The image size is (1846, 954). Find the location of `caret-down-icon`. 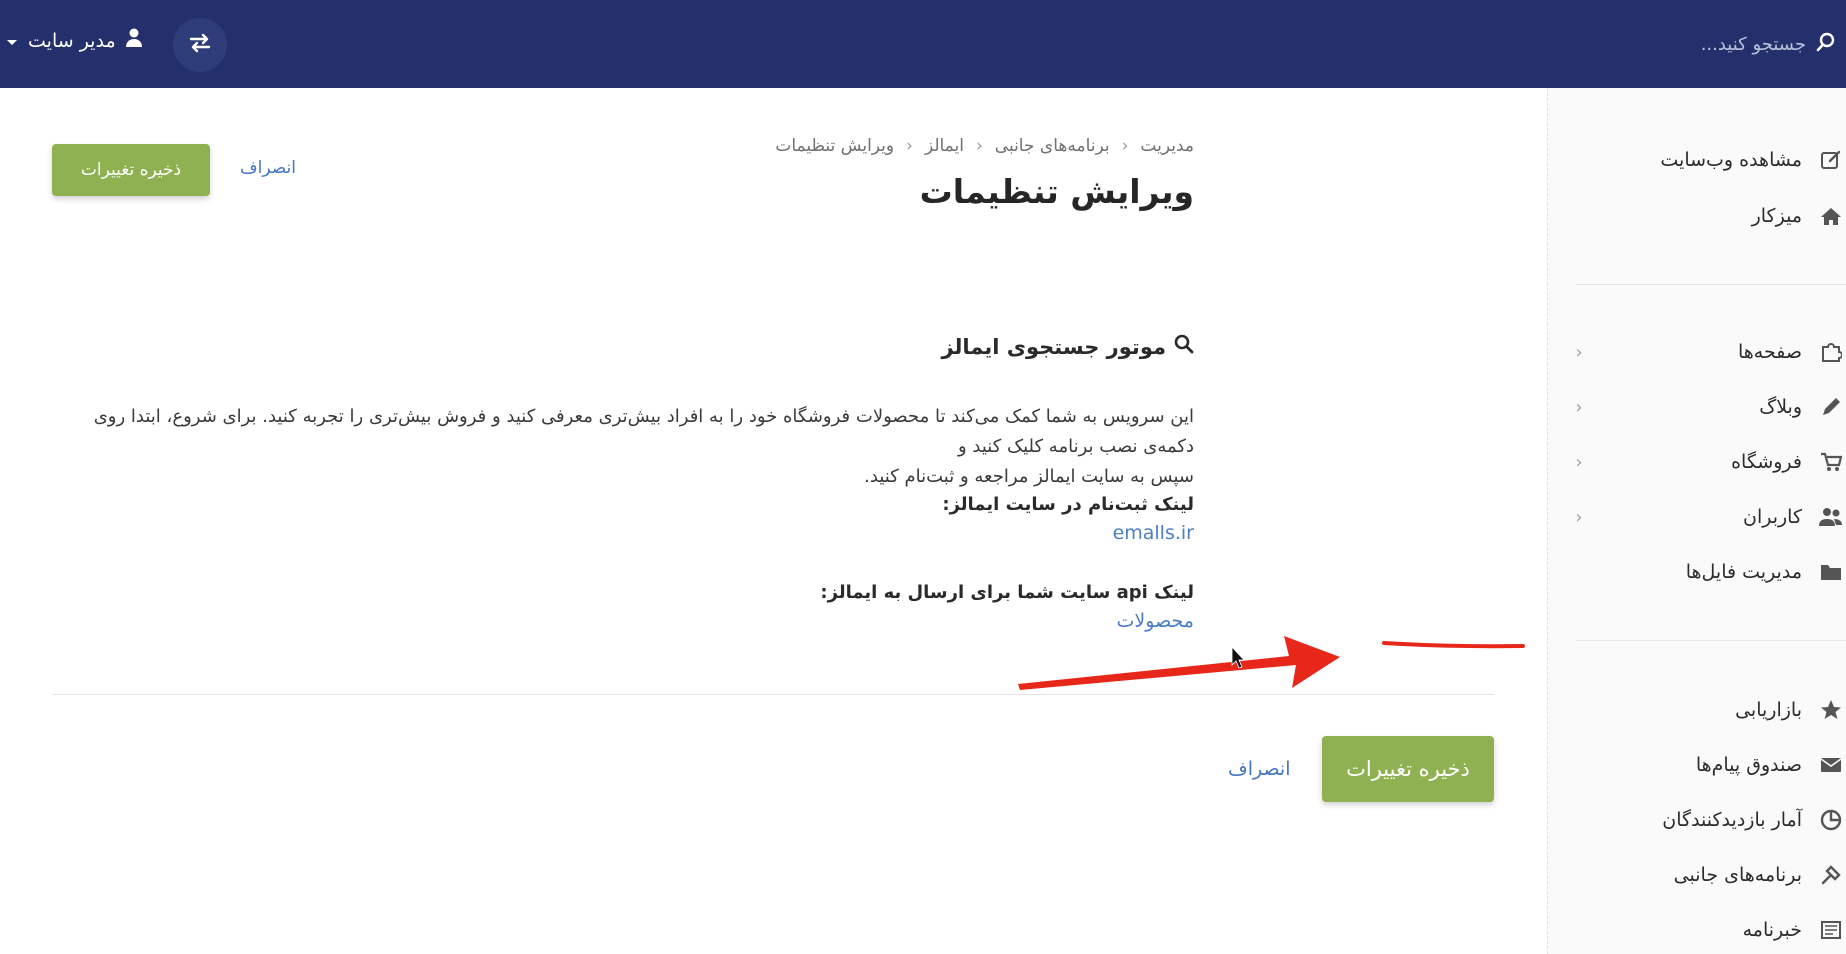

caret-down-icon is located at coordinates (12, 41).